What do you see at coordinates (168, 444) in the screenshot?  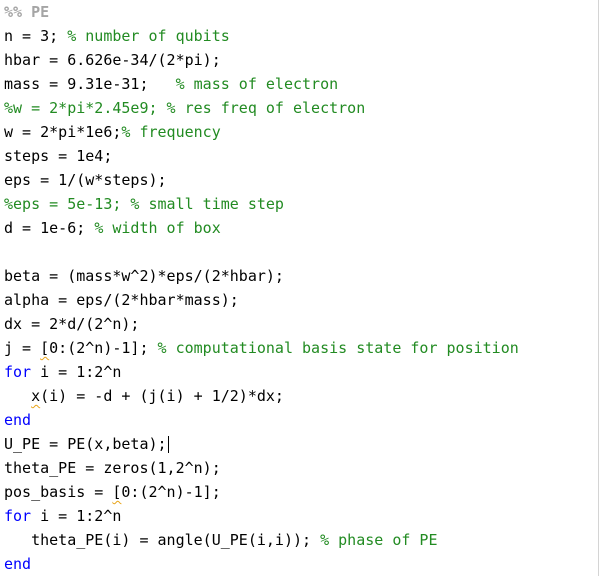 I see `text-caret` at bounding box center [168, 444].